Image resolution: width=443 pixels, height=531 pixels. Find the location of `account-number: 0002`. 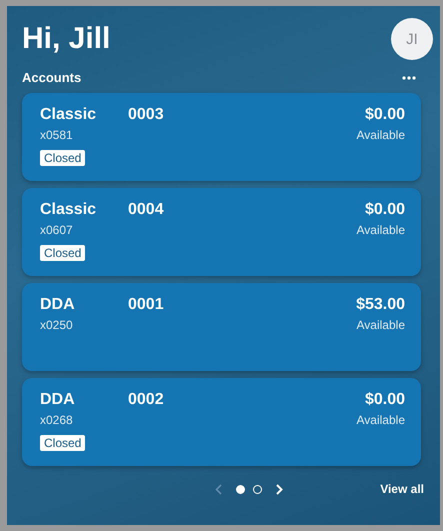

account-number: 0002 is located at coordinates (146, 400).